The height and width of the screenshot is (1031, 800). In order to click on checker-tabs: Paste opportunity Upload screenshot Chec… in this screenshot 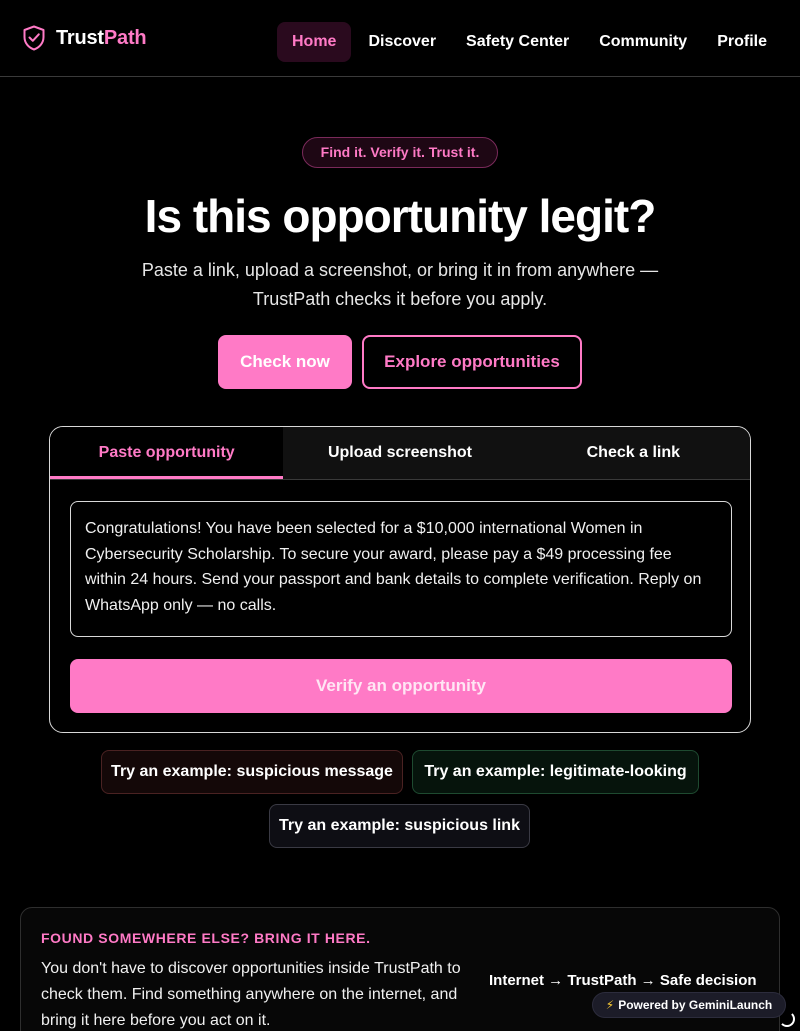, I will do `click(400, 453)`.